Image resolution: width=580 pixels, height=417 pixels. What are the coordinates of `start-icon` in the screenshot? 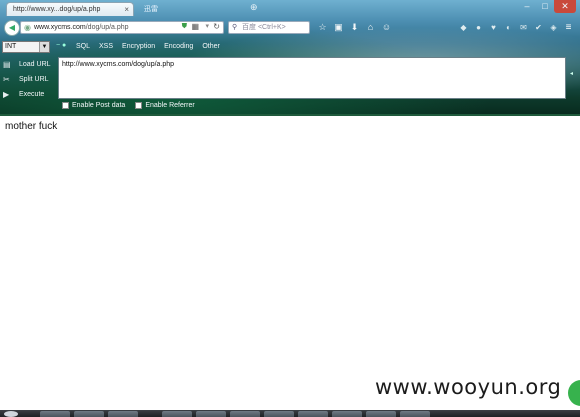 It's located at (11, 414).